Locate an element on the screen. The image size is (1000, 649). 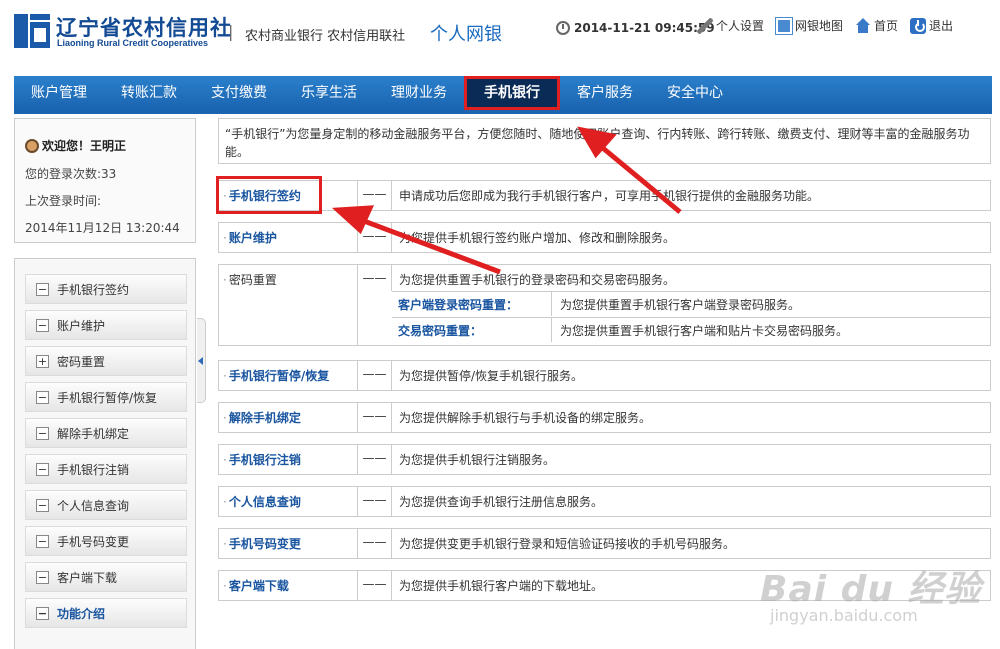
service-row-info-query: · 个人信息查询 —— 为您提供查询手机银行注册信息服务。 is located at coordinates (604, 501).